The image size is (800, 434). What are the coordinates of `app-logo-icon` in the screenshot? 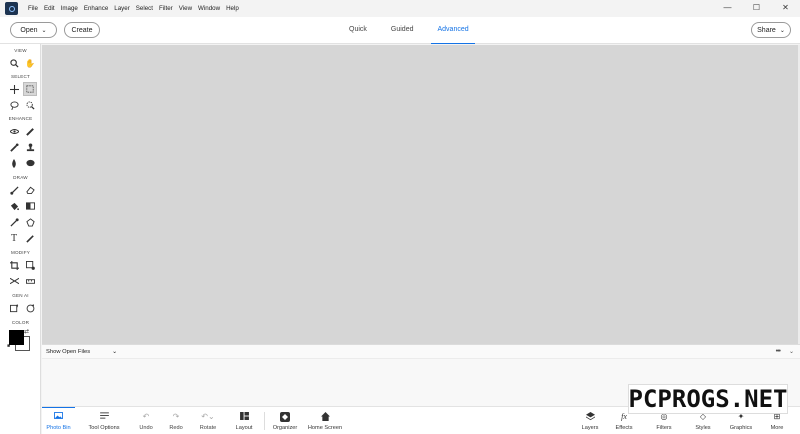 It's located at (11, 8).